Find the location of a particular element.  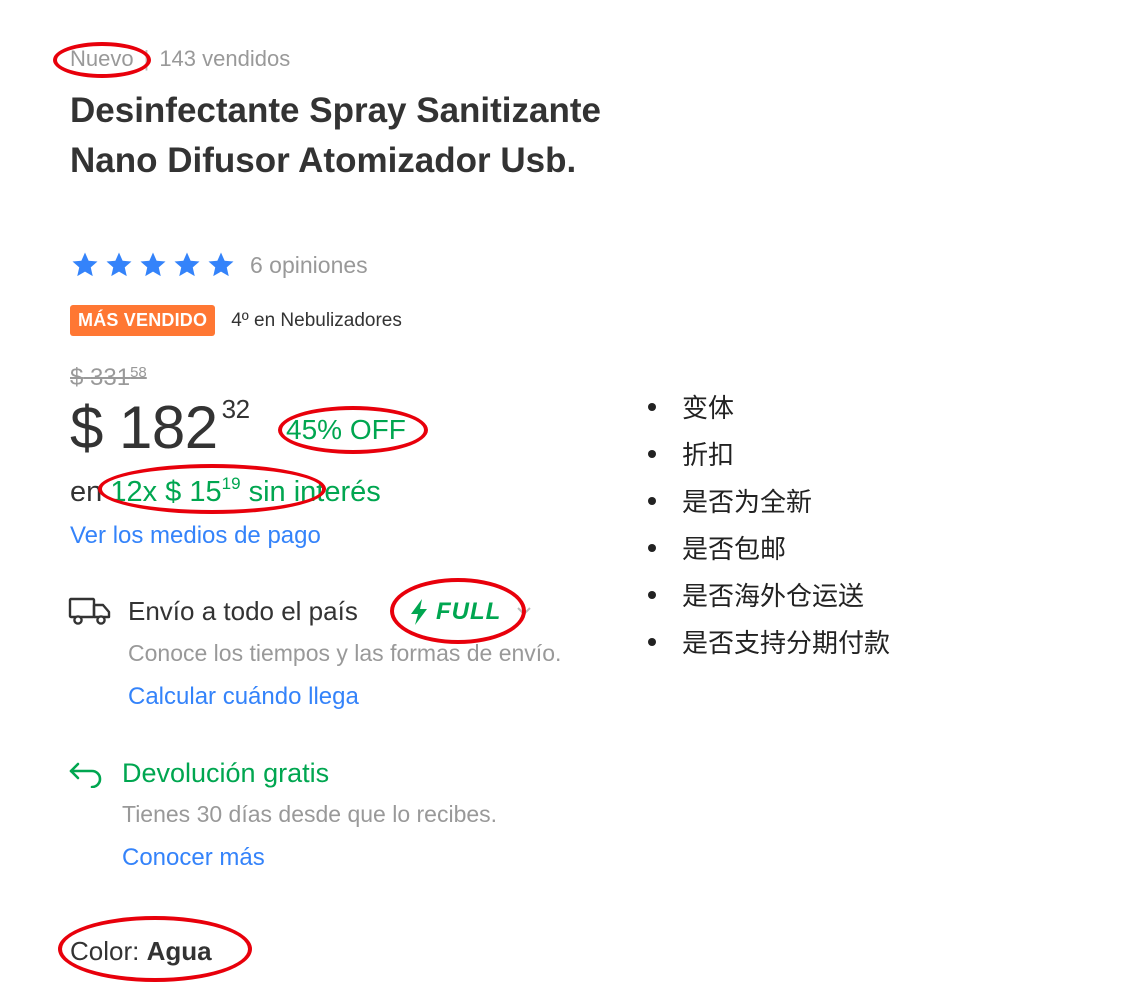

price-integer: 182 is located at coordinates (168, 427).